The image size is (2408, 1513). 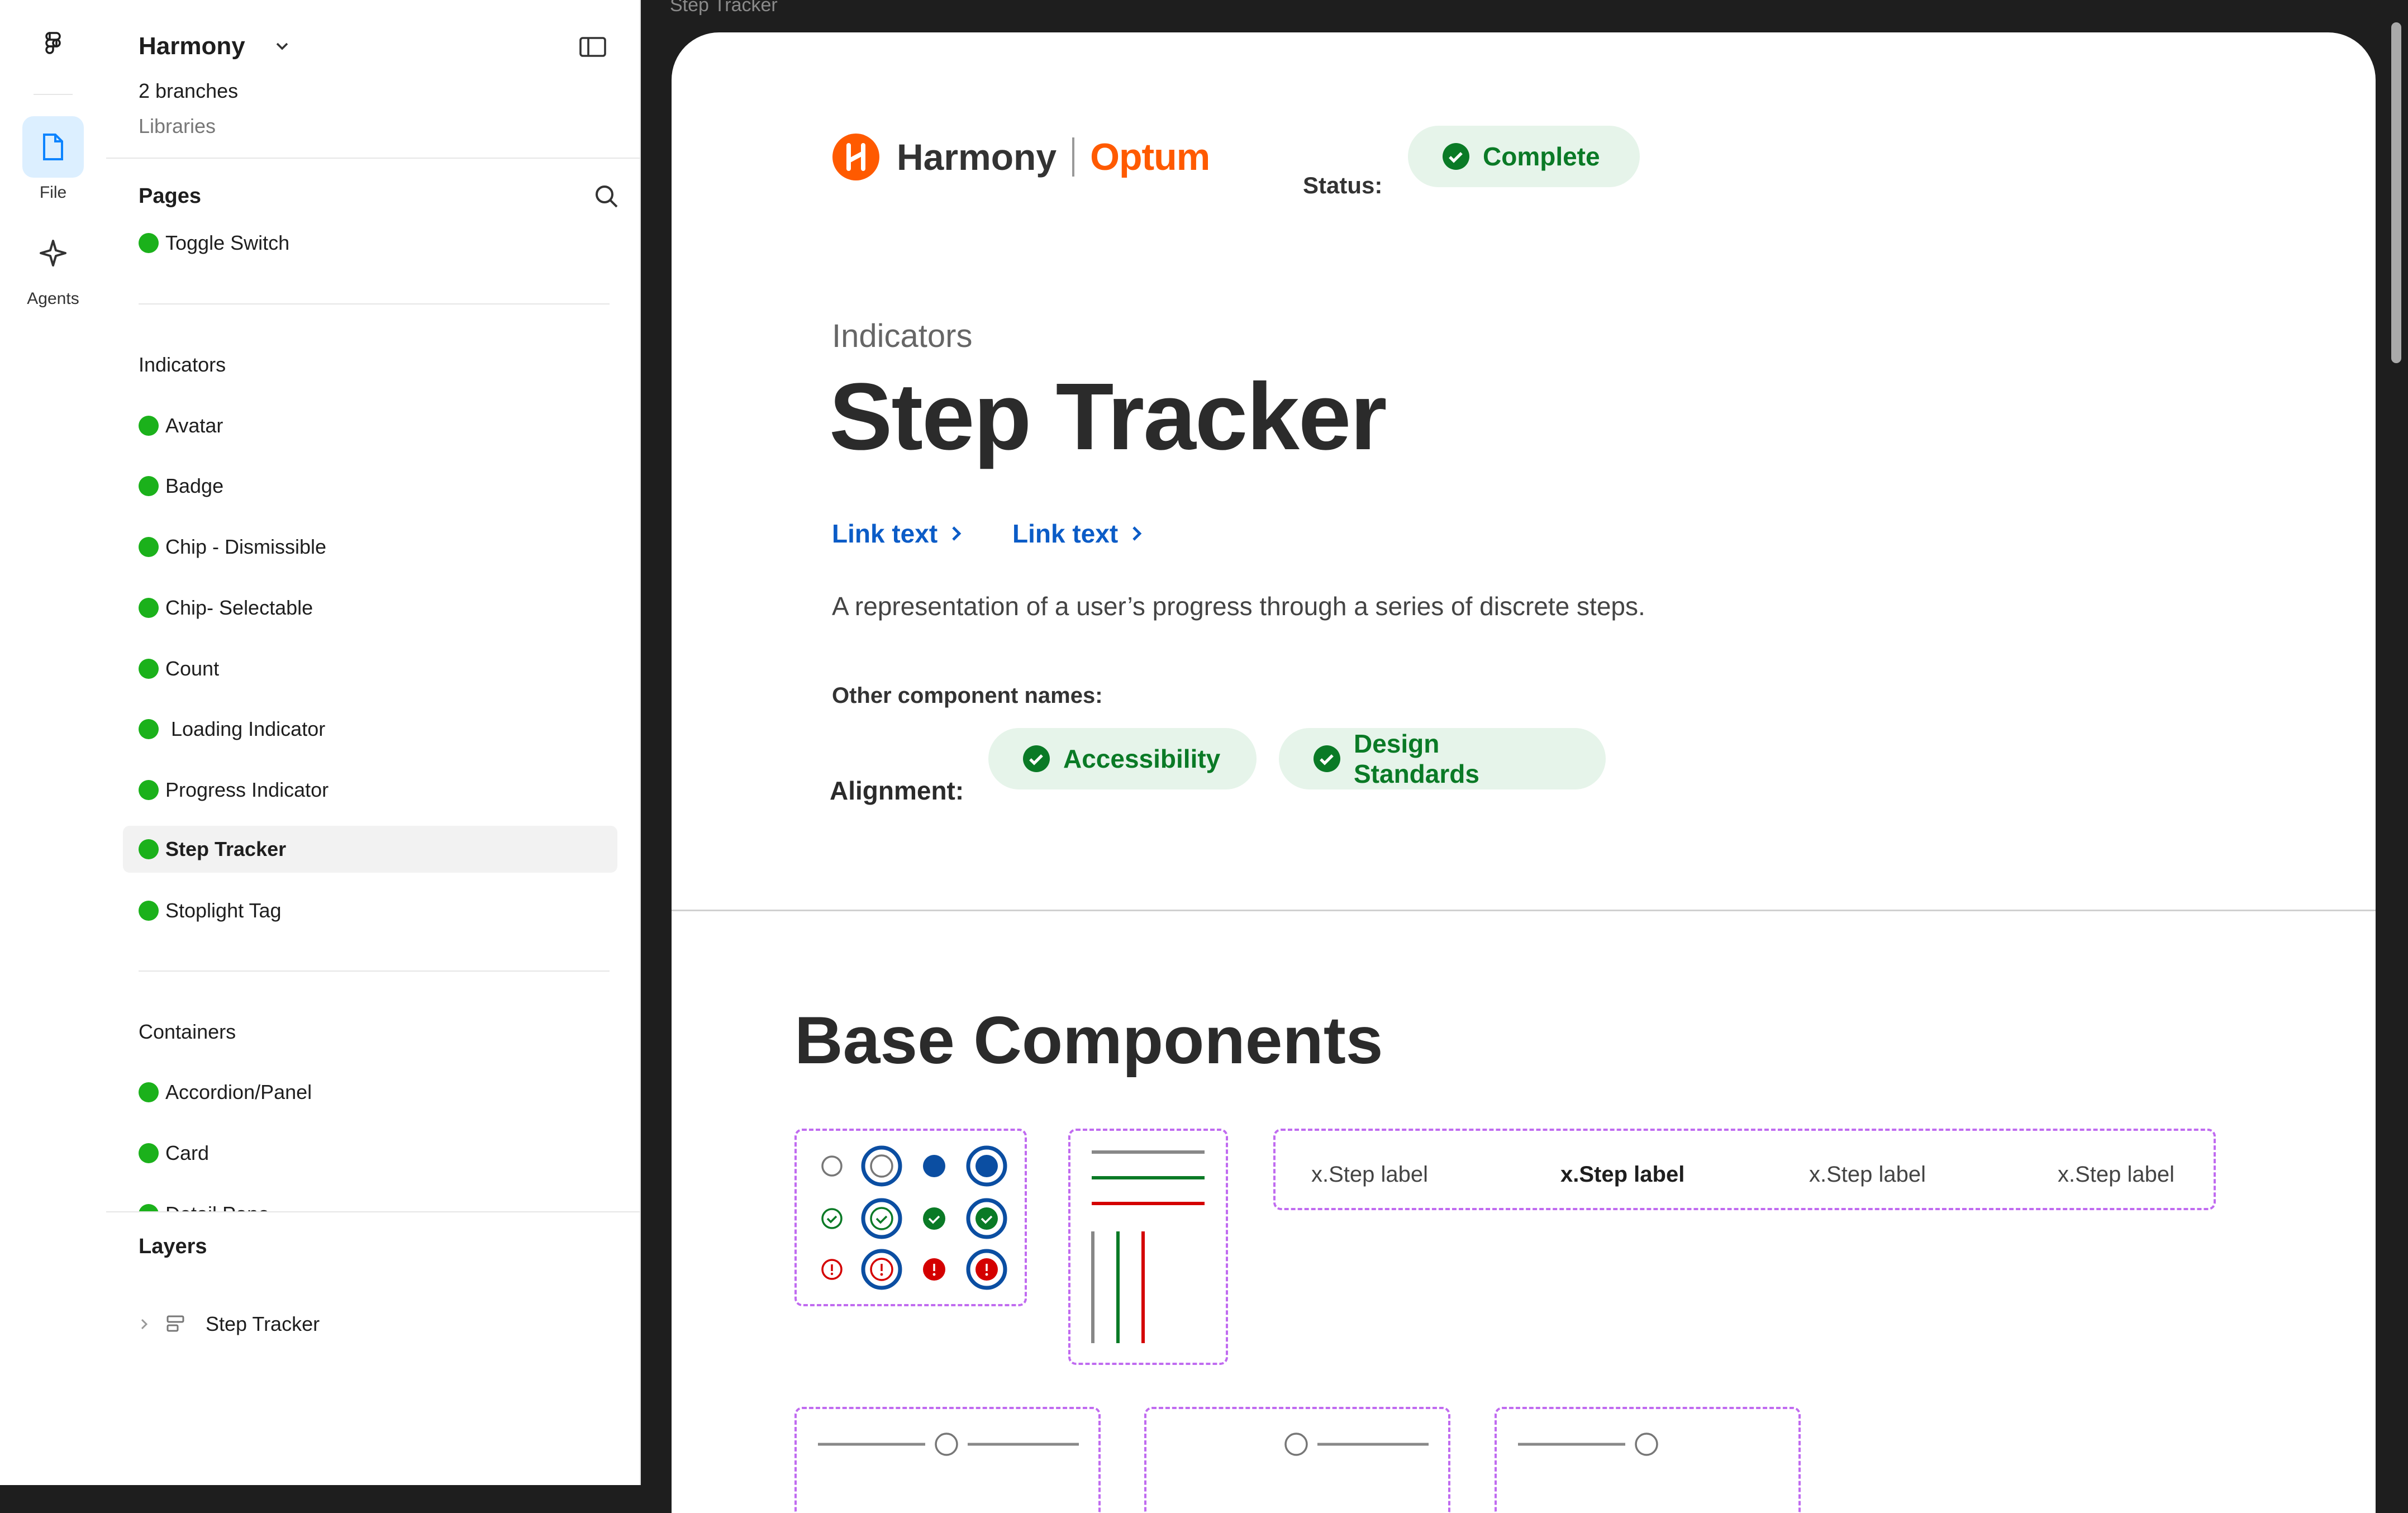 I want to click on design-standards-badge: Design Standards, so click(x=1443, y=759).